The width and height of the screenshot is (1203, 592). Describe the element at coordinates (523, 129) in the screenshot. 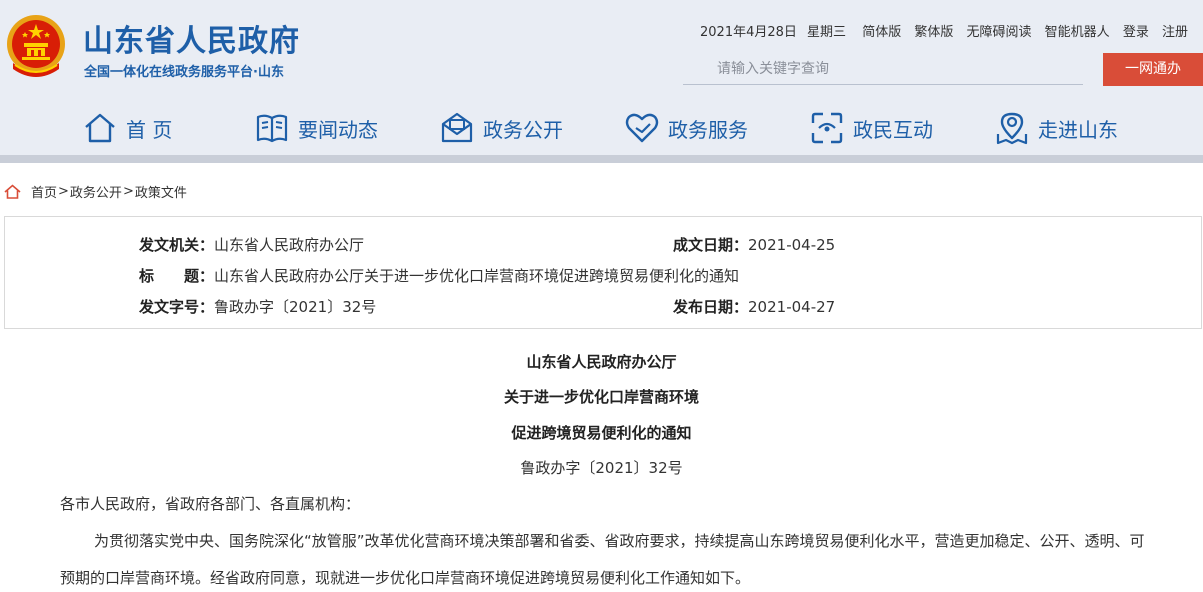

I see `nav-affairs-open-label: 政务公开` at that location.